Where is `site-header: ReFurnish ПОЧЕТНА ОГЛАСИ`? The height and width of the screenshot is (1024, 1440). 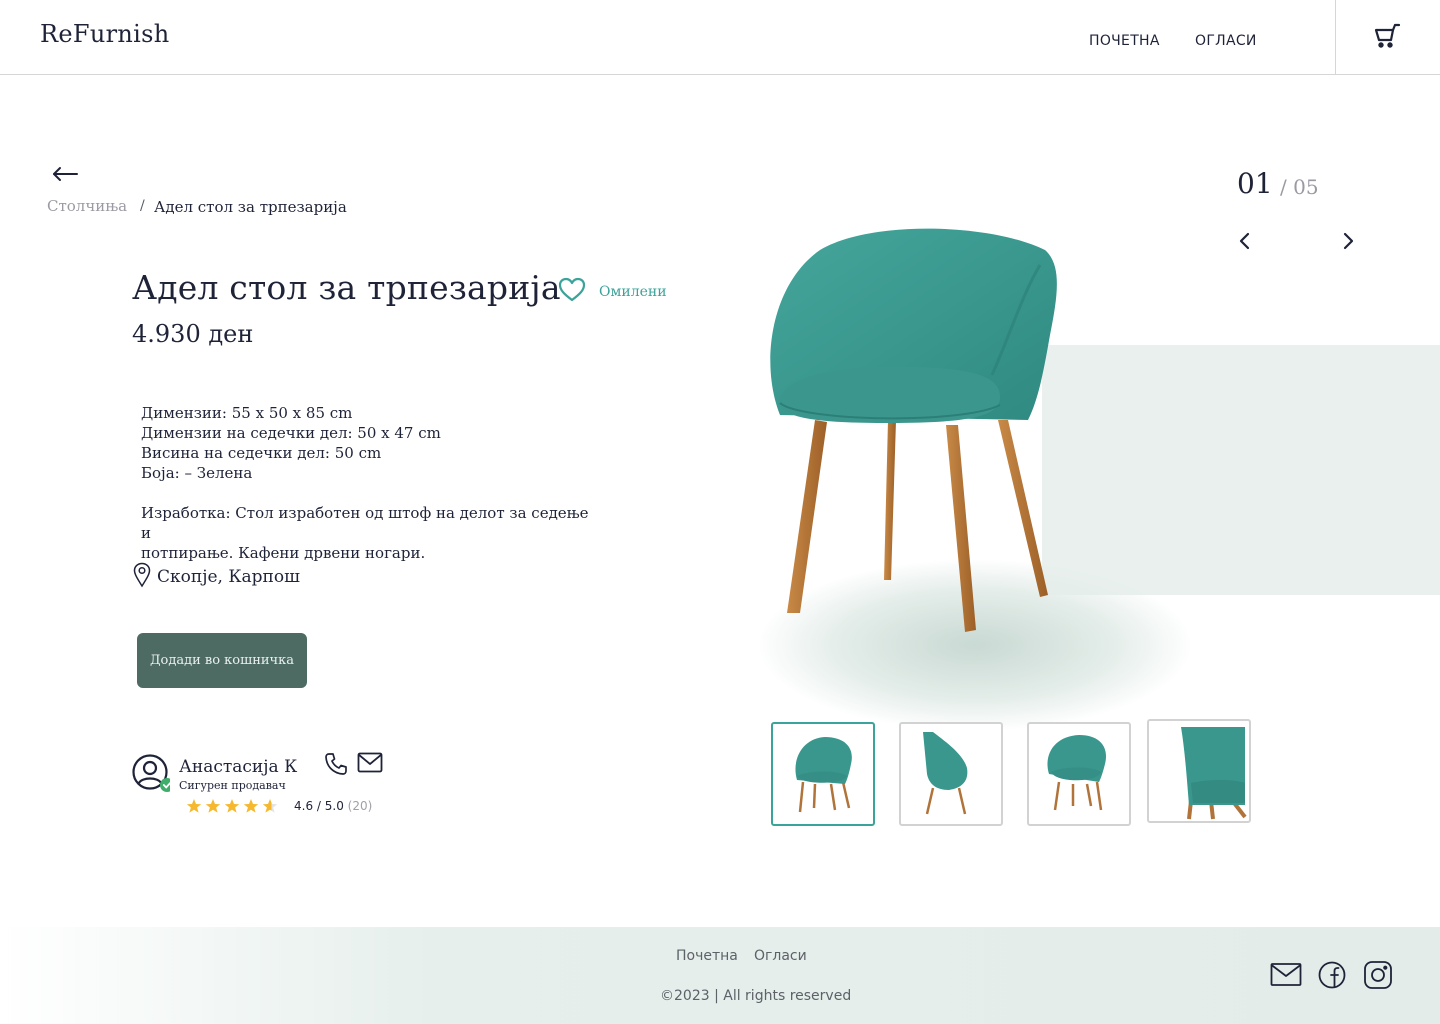 site-header: ReFurnish ПОЧЕТНА ОГЛАСИ is located at coordinates (720, 37).